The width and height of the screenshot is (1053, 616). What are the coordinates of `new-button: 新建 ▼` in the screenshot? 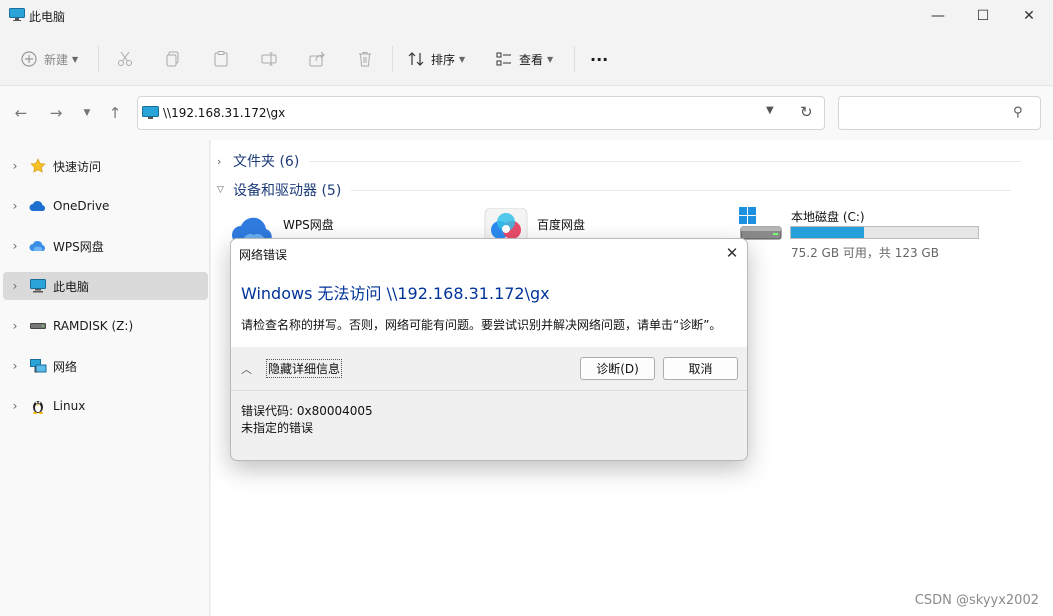 It's located at (49, 59).